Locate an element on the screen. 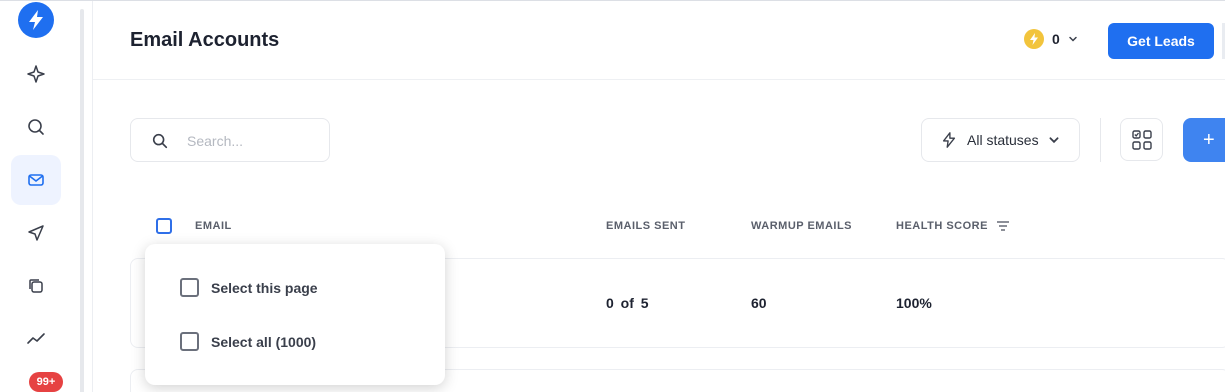  sidebar-scrollbar is located at coordinates (82, 200).